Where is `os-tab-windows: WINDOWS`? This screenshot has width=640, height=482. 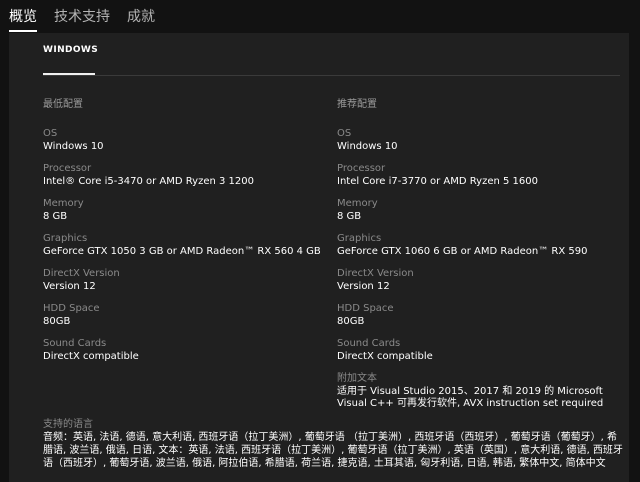 os-tab-windows: WINDOWS is located at coordinates (70, 50).